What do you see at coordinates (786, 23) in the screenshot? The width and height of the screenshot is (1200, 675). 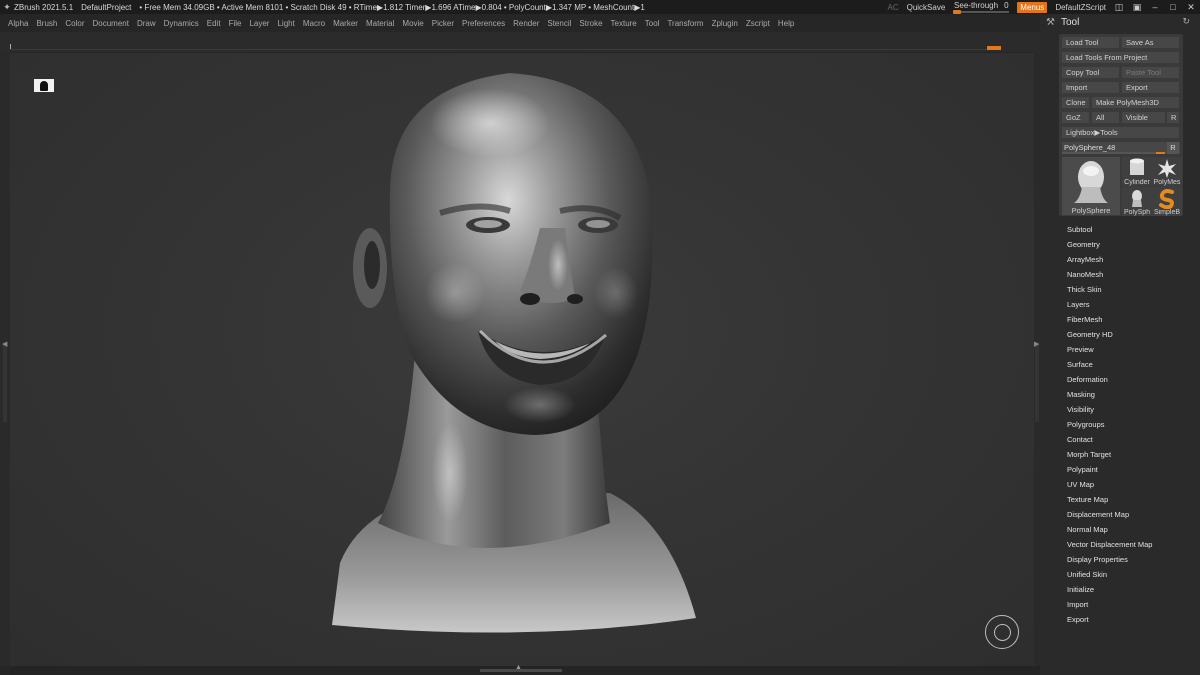 I see `menu-help: Help` at bounding box center [786, 23].